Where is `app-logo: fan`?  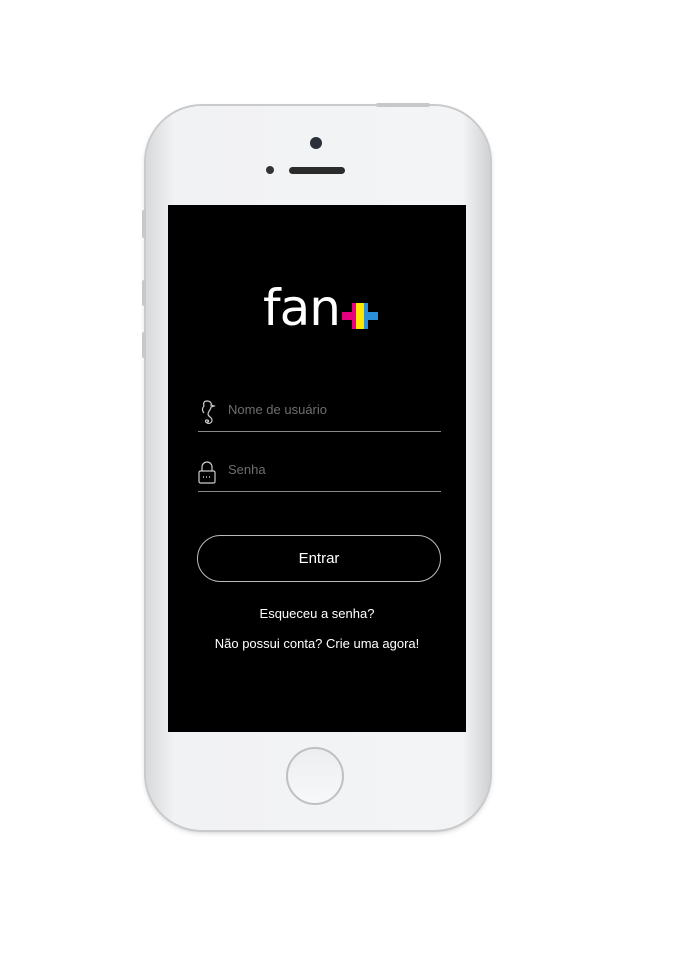
app-logo: fan is located at coordinates (302, 308).